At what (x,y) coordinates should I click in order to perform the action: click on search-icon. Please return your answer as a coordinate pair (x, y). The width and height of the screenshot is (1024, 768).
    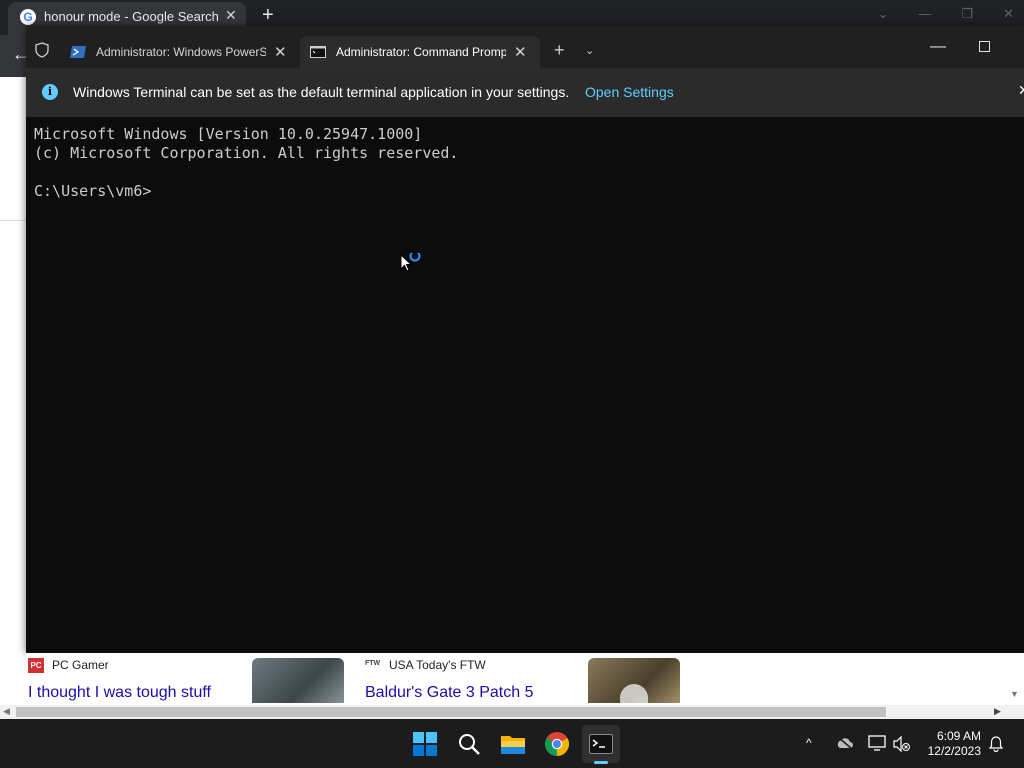
    Looking at the image, I should click on (469, 744).